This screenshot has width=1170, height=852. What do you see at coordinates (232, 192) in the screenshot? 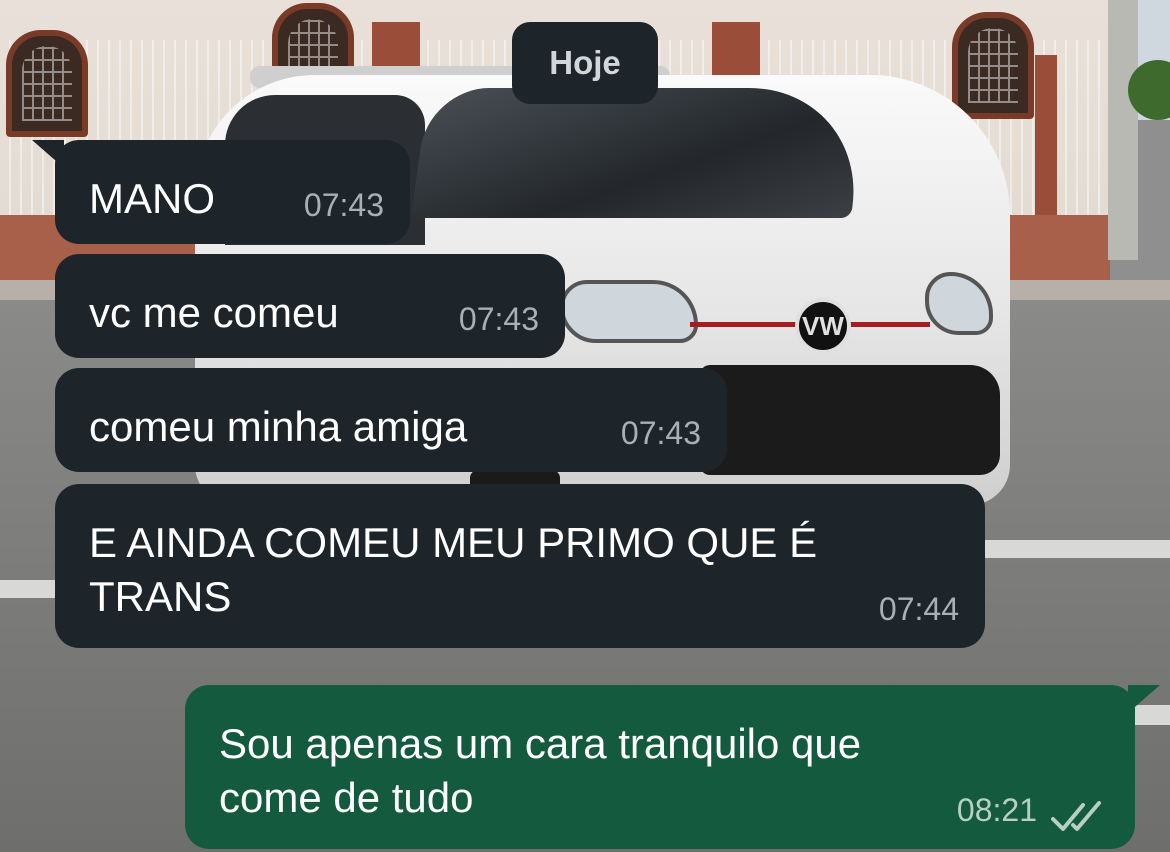
I see `message-bubble-incoming: MANO 07:43` at bounding box center [232, 192].